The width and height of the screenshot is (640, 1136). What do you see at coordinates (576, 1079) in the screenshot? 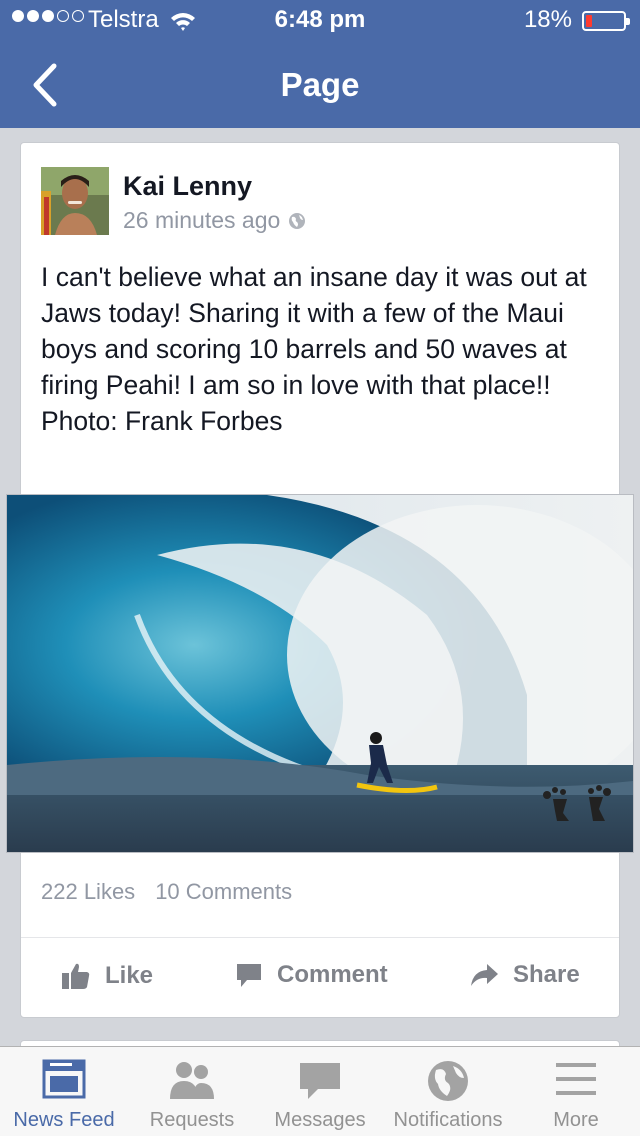
I see `menu-icon` at bounding box center [576, 1079].